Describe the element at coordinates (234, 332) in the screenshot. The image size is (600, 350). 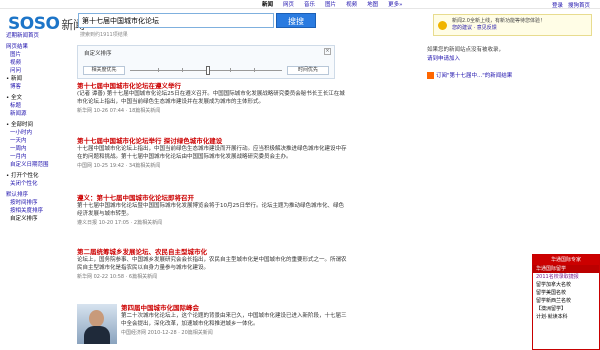
I see `result-meta: 中国经济网 2010-12-28 · 20篇相关新闻` at that location.